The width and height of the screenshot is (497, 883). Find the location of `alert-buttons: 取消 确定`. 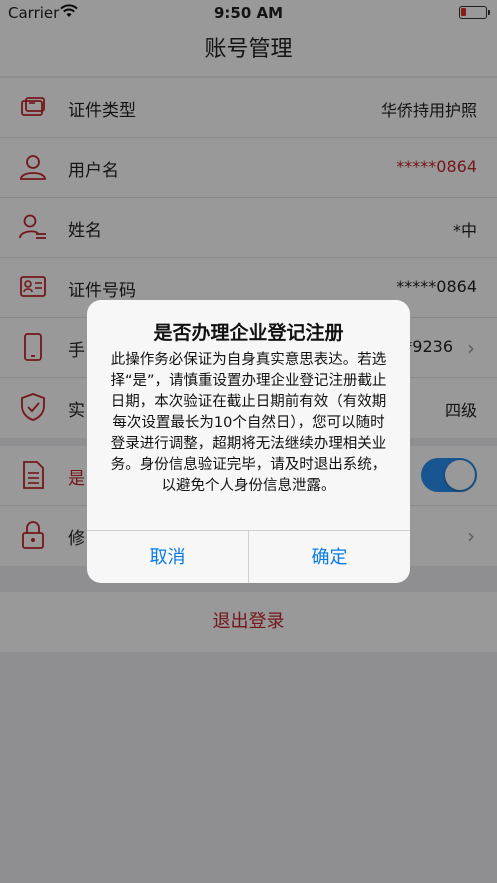

alert-buttons: 取消 确定 is located at coordinates (248, 556).